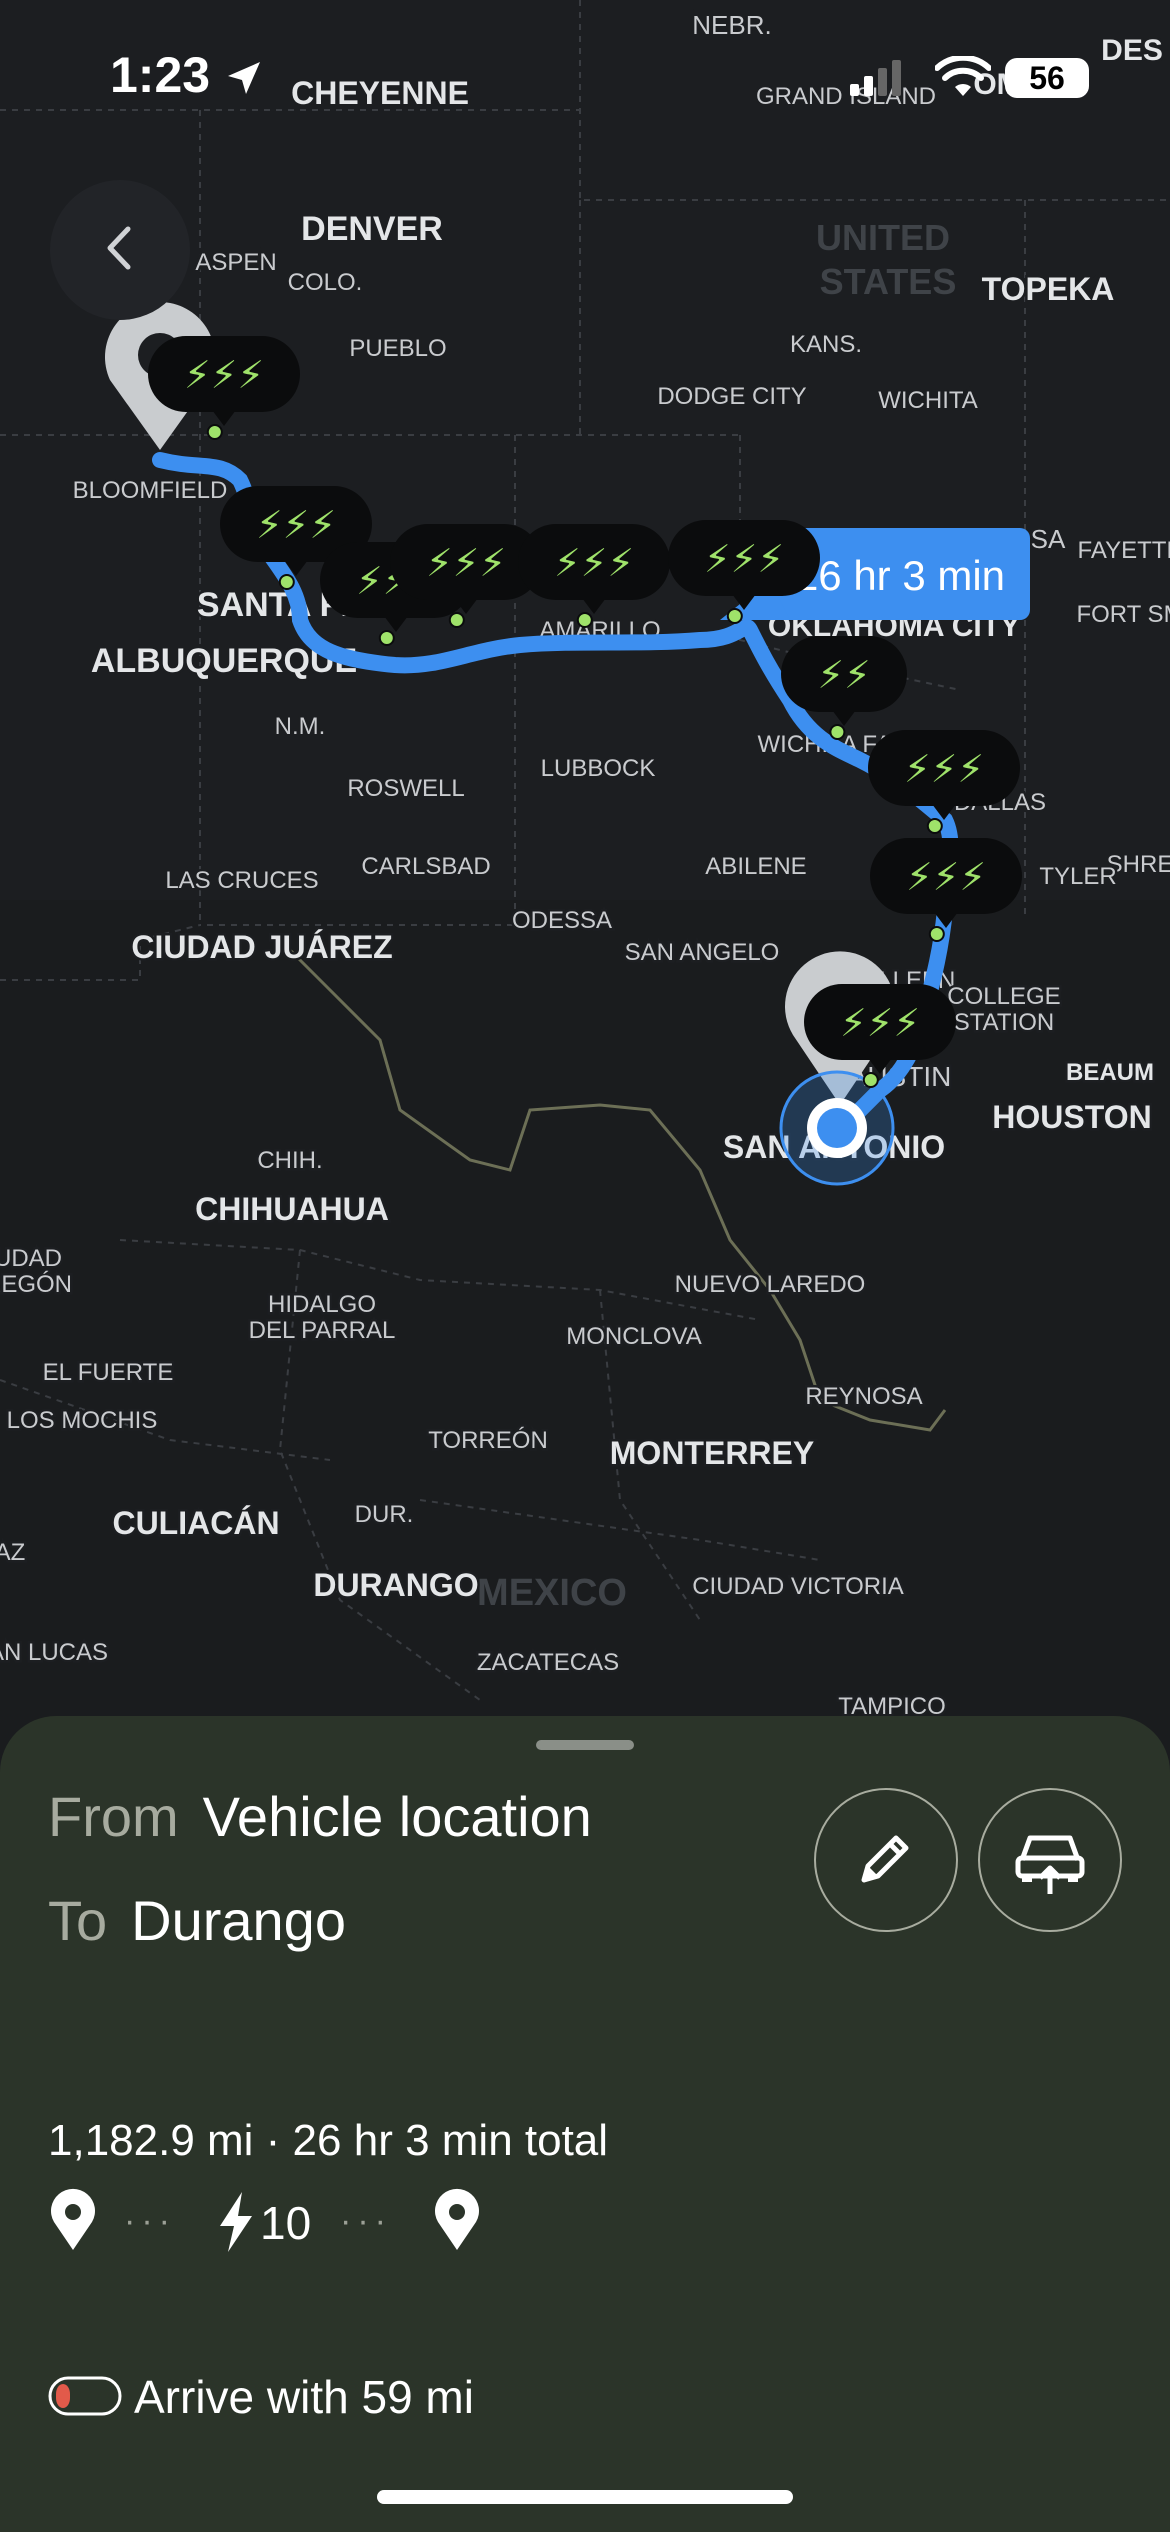 Image resolution: width=1170 pixels, height=2532 pixels. I want to click on origin-pin-icon, so click(73, 2220).